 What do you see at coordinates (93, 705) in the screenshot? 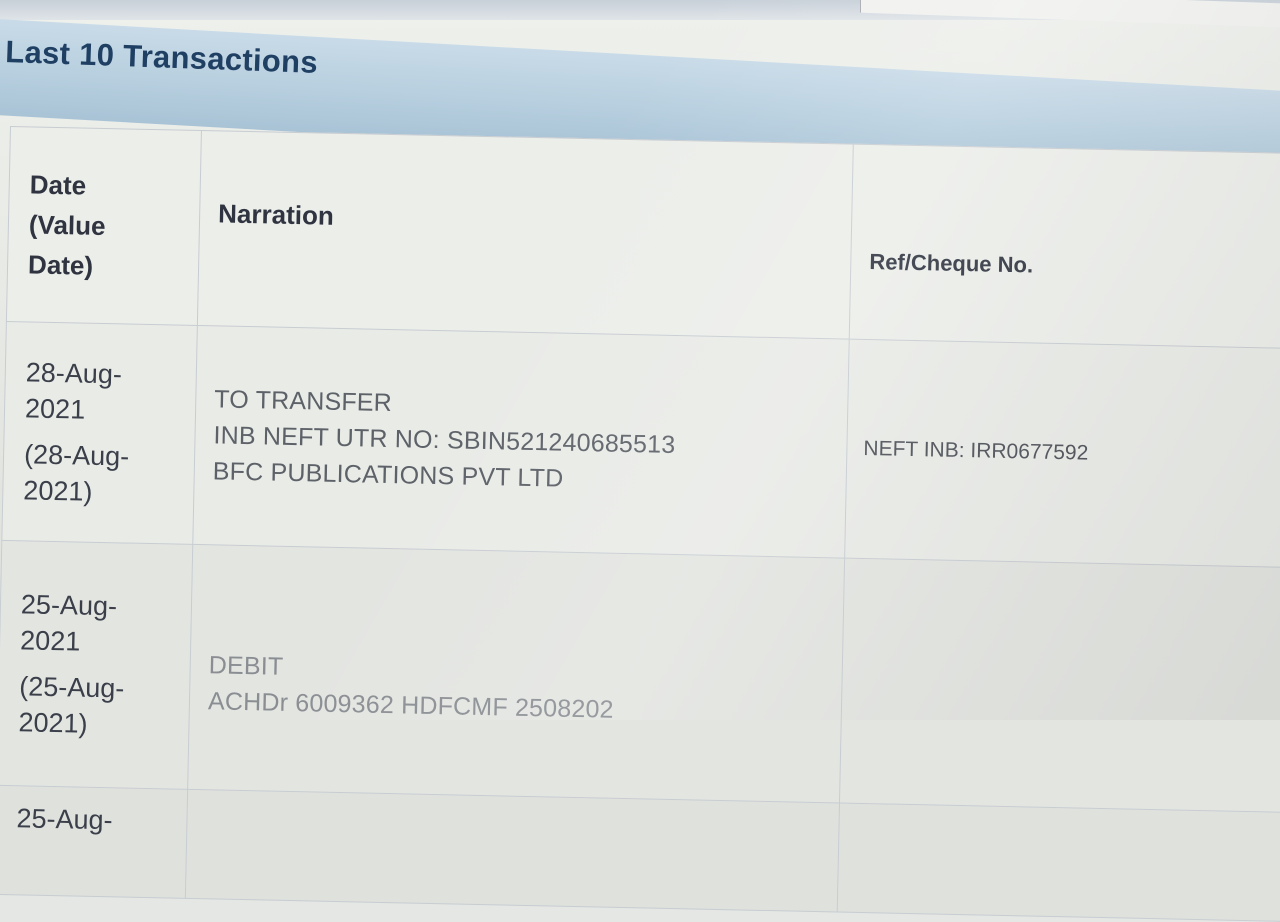
I see `value-date: (25-Aug- 2021)` at bounding box center [93, 705].